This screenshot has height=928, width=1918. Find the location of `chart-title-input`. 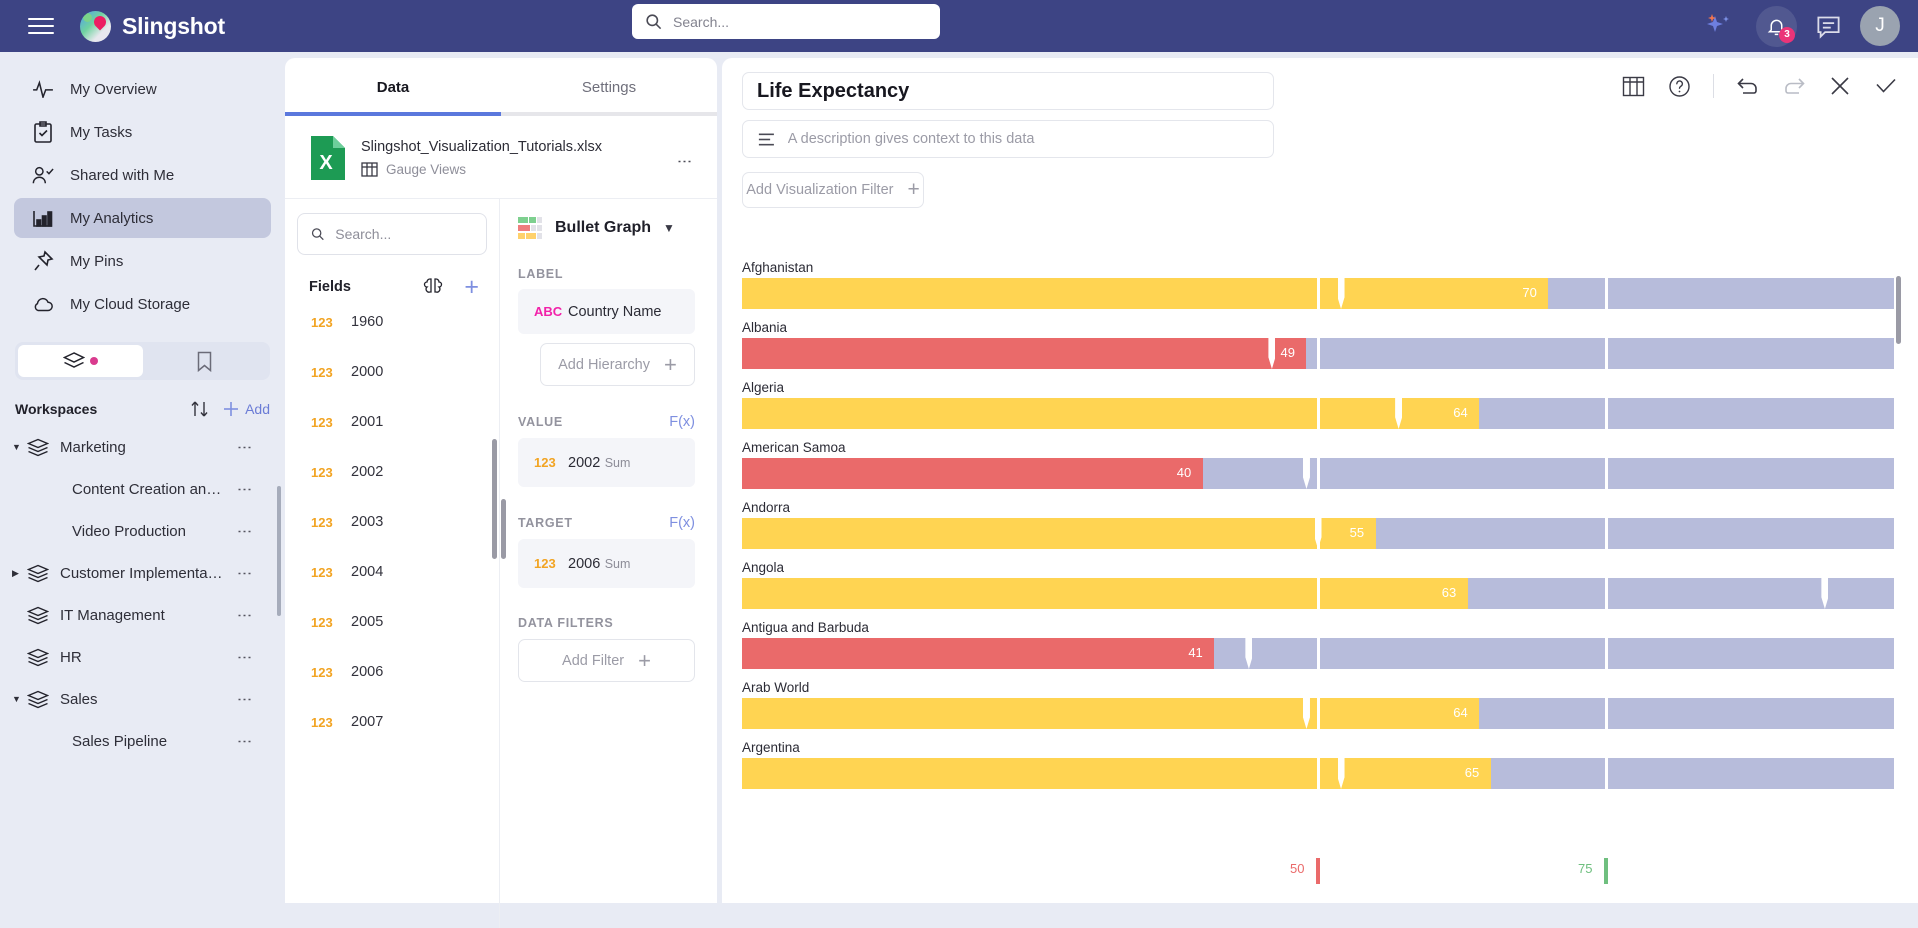

chart-title-input is located at coordinates (1008, 91).